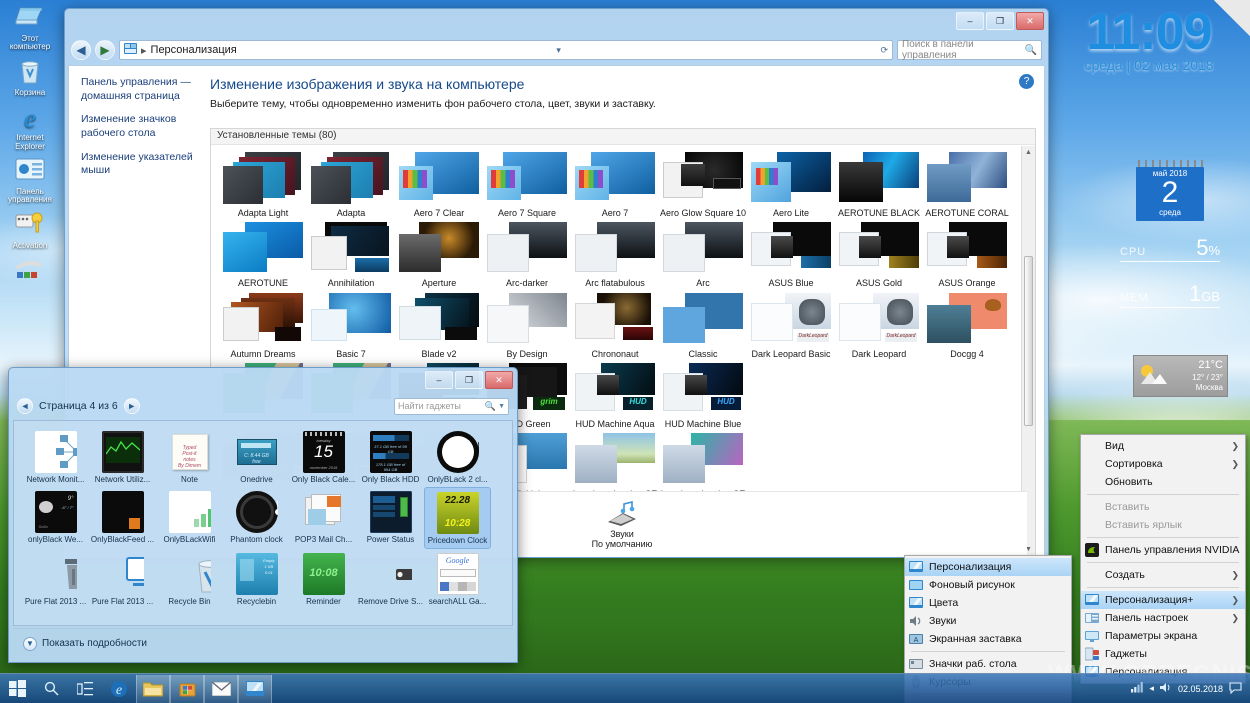  Describe the element at coordinates (81, 50) in the screenshot. I see `back-button: ◀` at that location.